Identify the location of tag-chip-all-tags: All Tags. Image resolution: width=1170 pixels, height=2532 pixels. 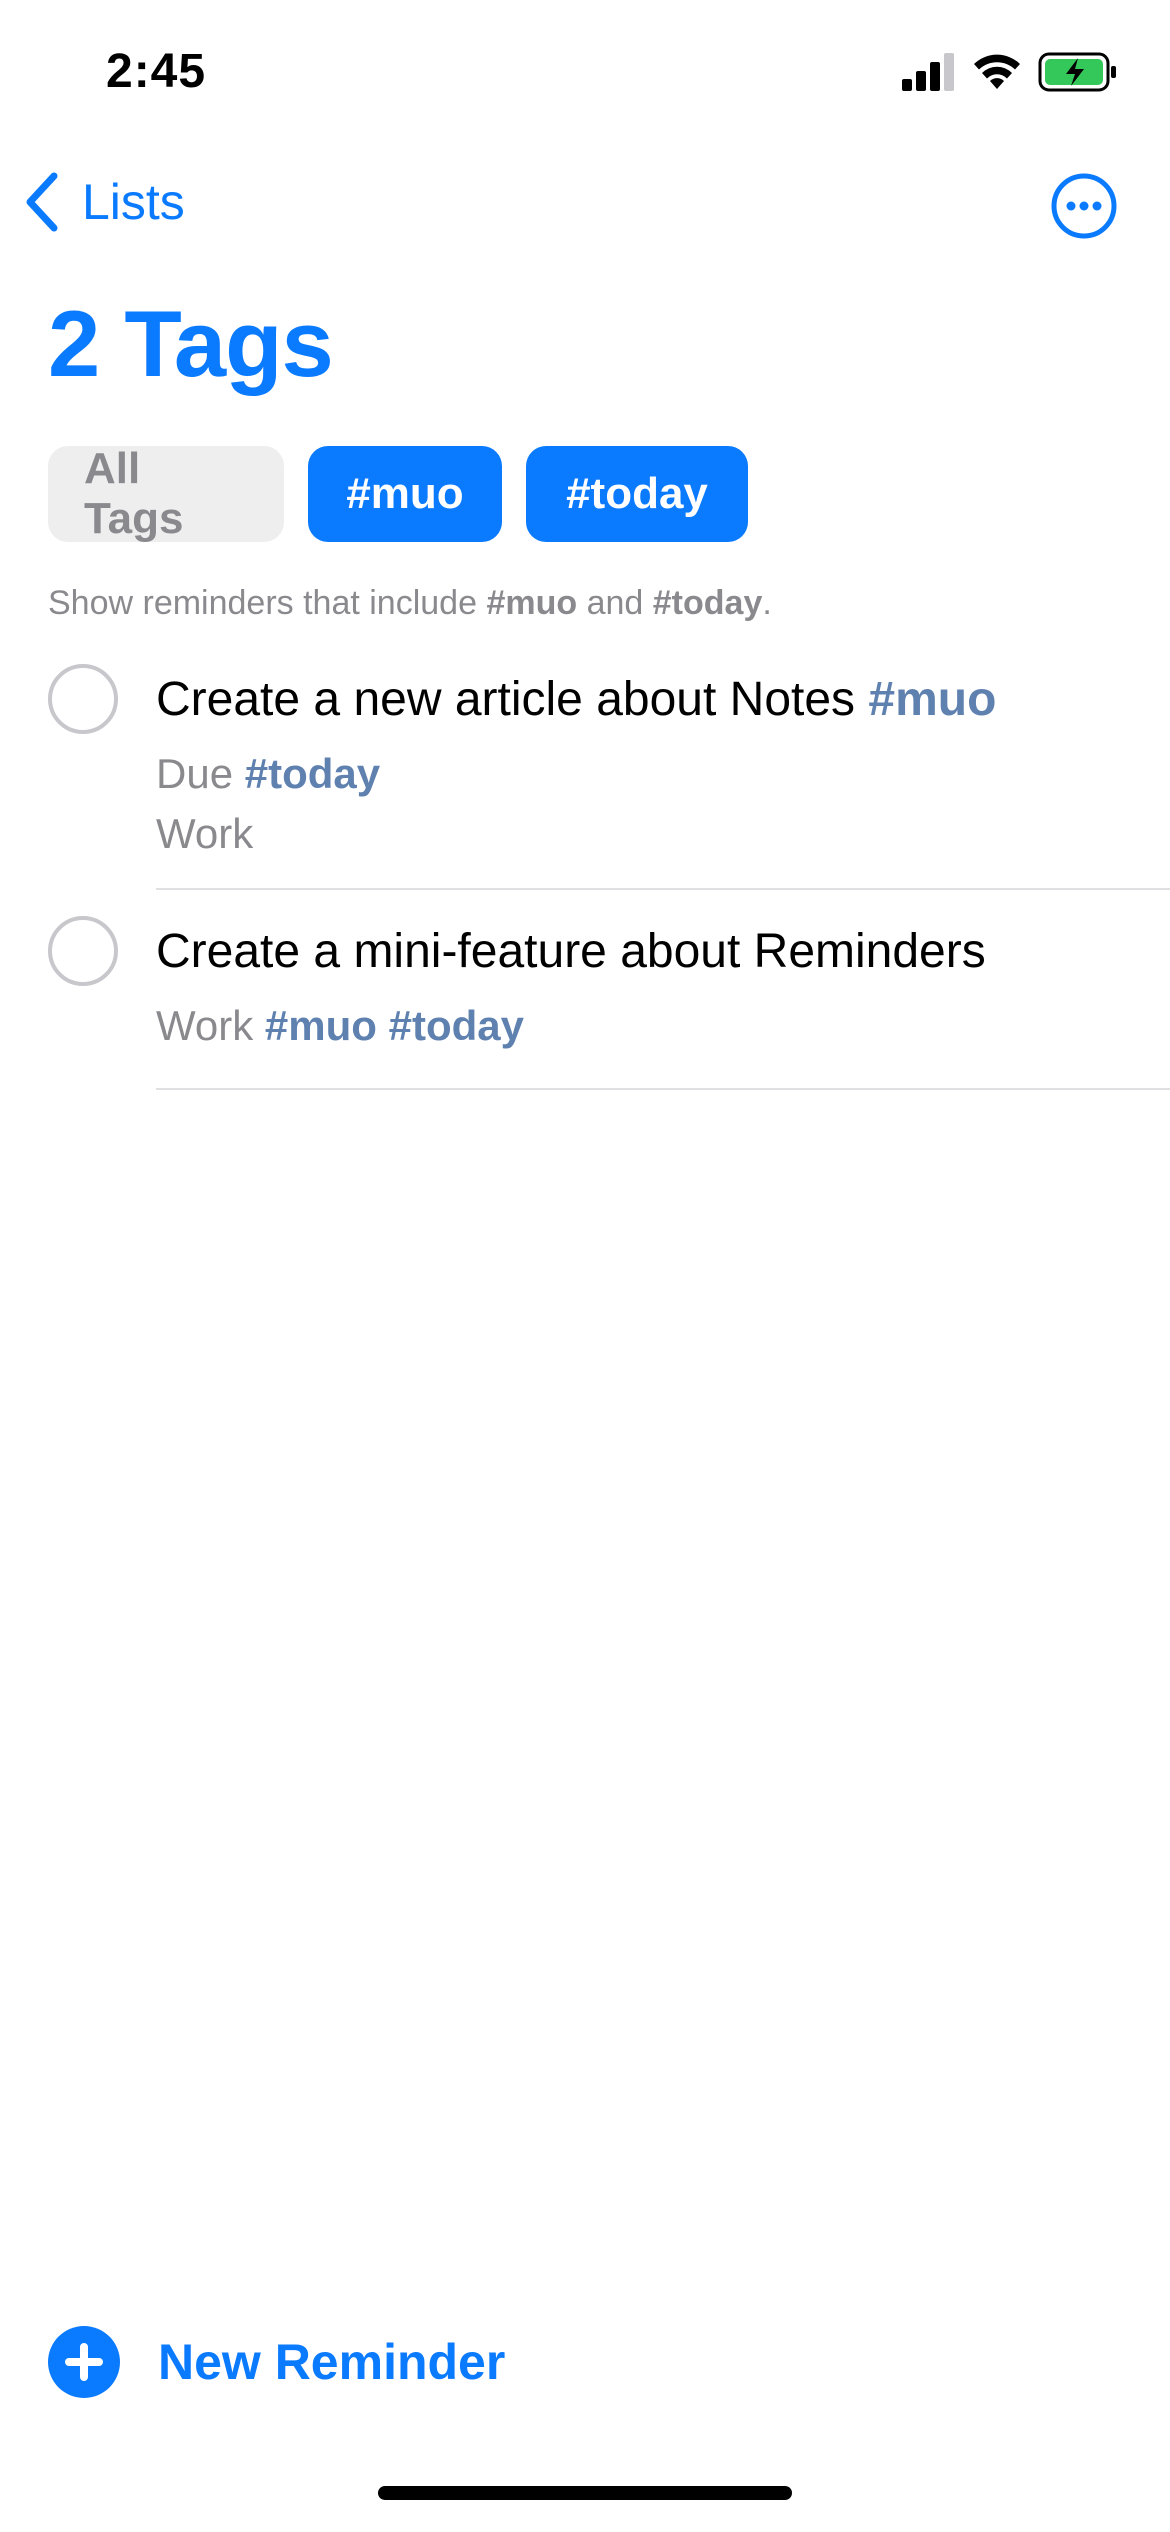
(166, 493).